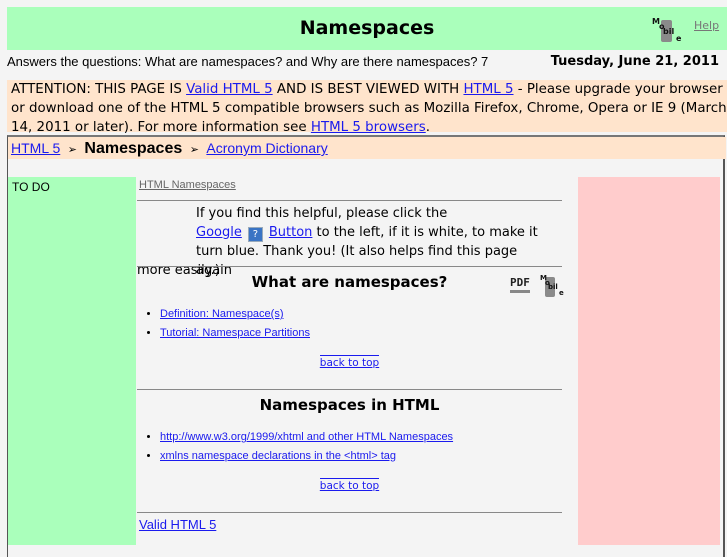 This screenshot has width=727, height=557. I want to click on breadcrumb: HTML 5 ➢ Namespaces ➢ Acronym Dictionary, so click(367, 148).